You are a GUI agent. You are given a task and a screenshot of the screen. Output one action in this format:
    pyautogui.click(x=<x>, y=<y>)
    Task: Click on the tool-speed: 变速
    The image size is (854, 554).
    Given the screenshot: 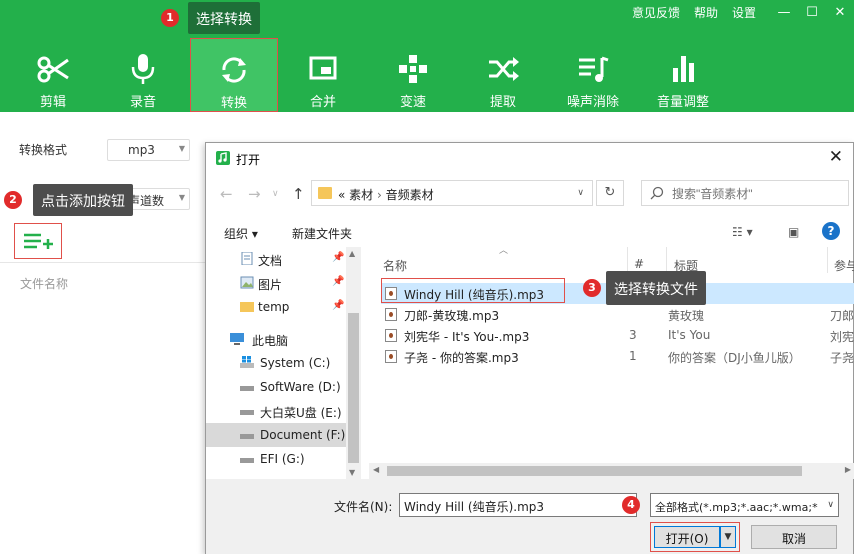 What is the action you would take?
    pyautogui.click(x=413, y=75)
    